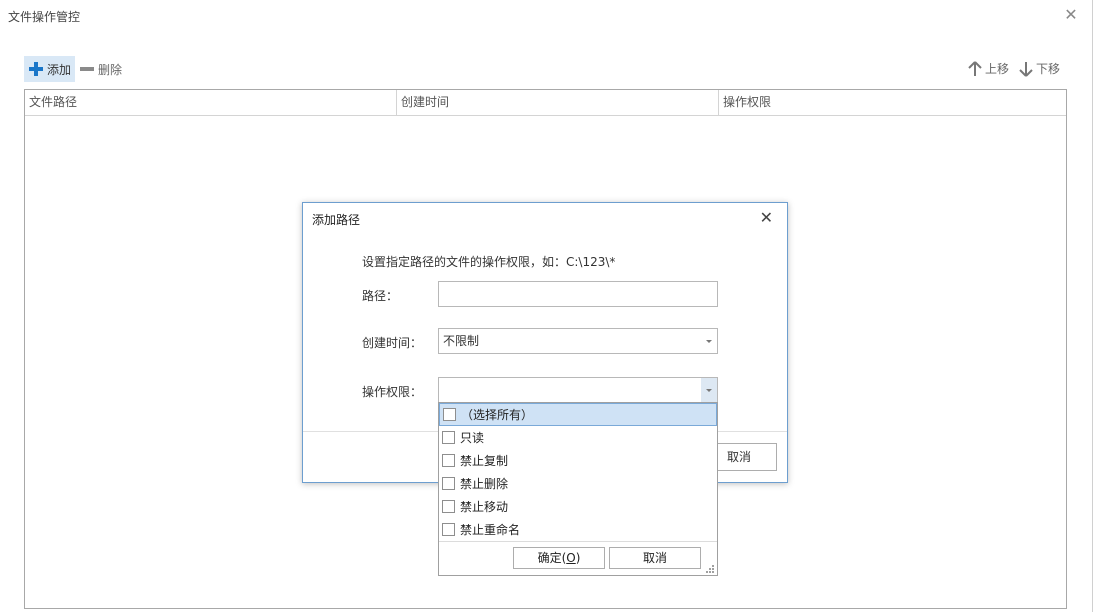 This screenshot has width=1093, height=612. I want to click on dropdown-item-no-delete: 禁止删除, so click(578, 483).